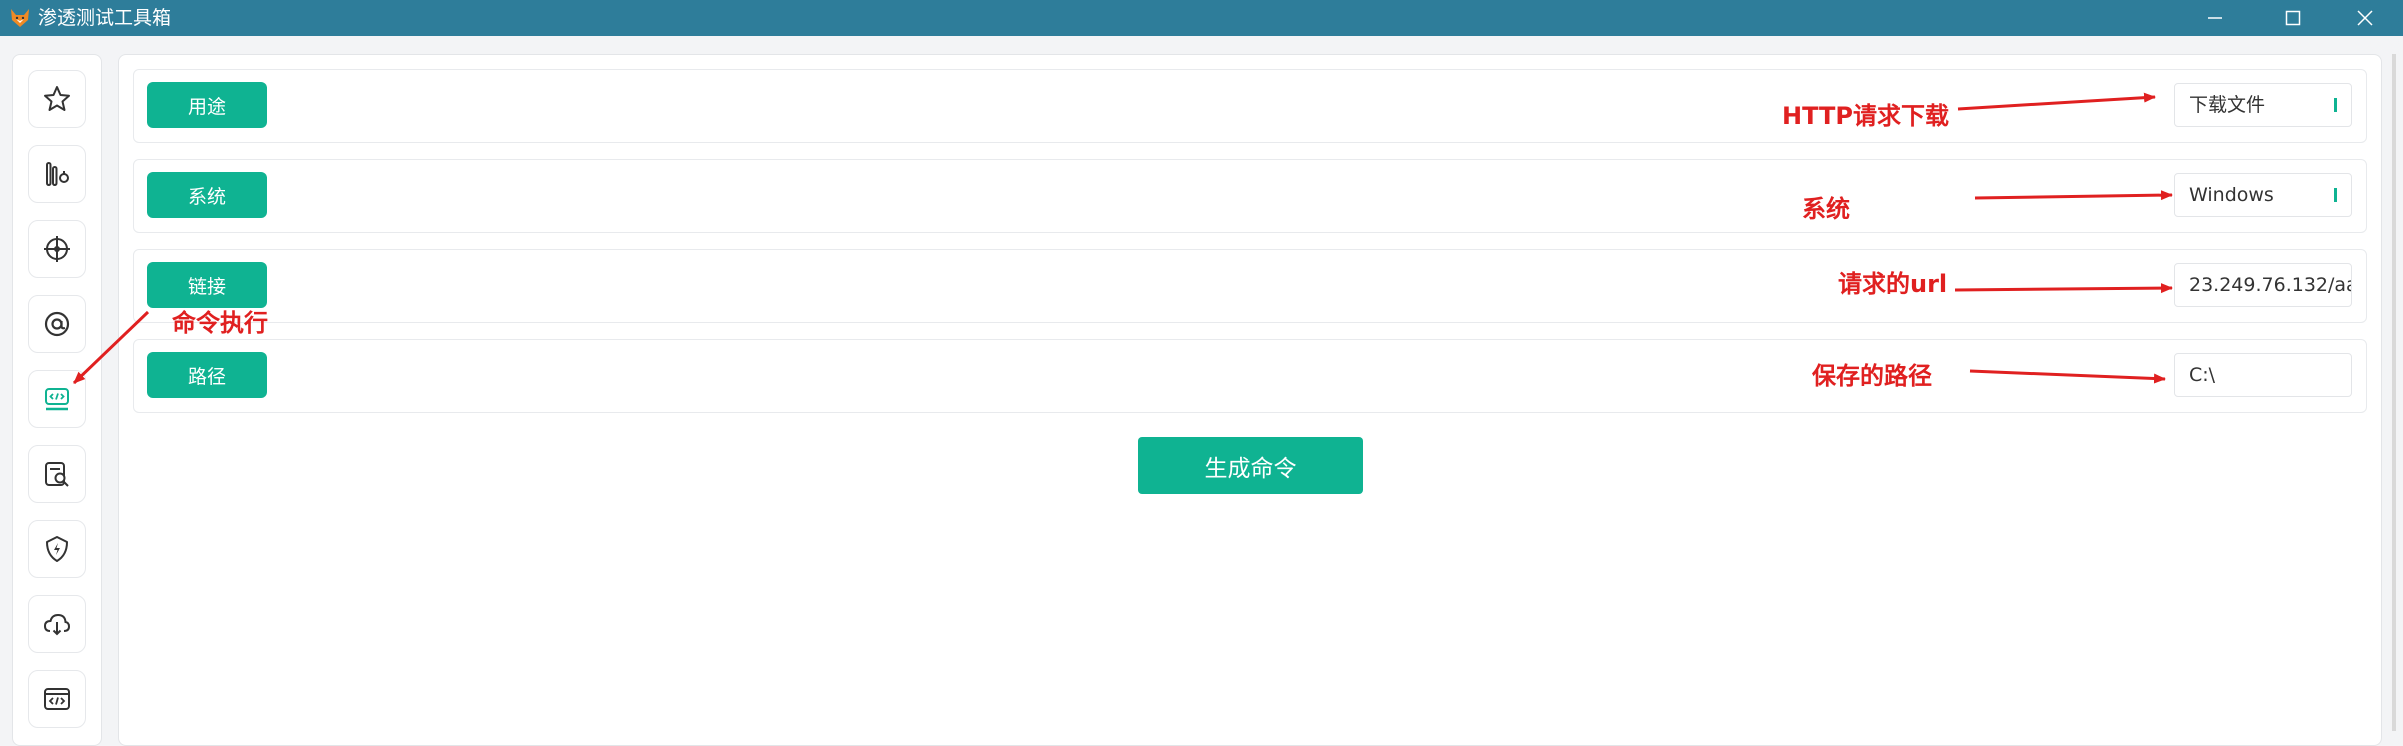 The height and width of the screenshot is (746, 2403). I want to click on annotation-purpose: HTTP请求下载, so click(1865, 116).